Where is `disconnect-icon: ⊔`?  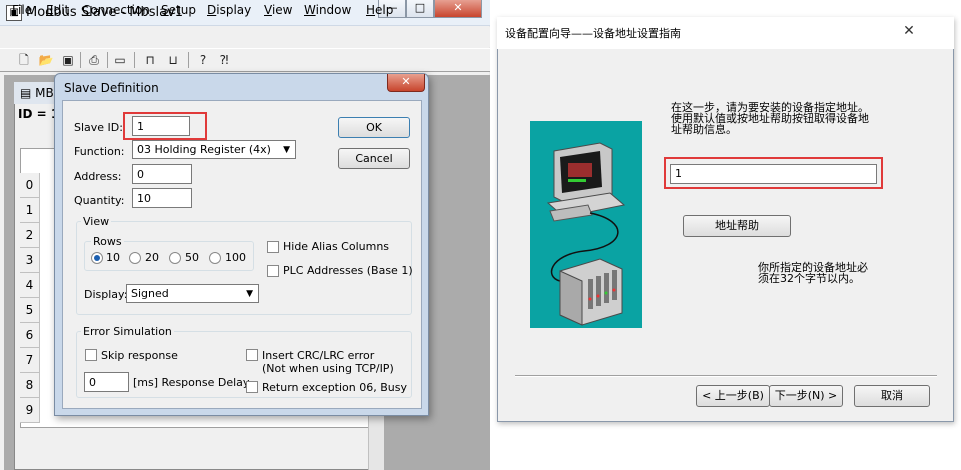
disconnect-icon: ⊔ is located at coordinates (173, 60).